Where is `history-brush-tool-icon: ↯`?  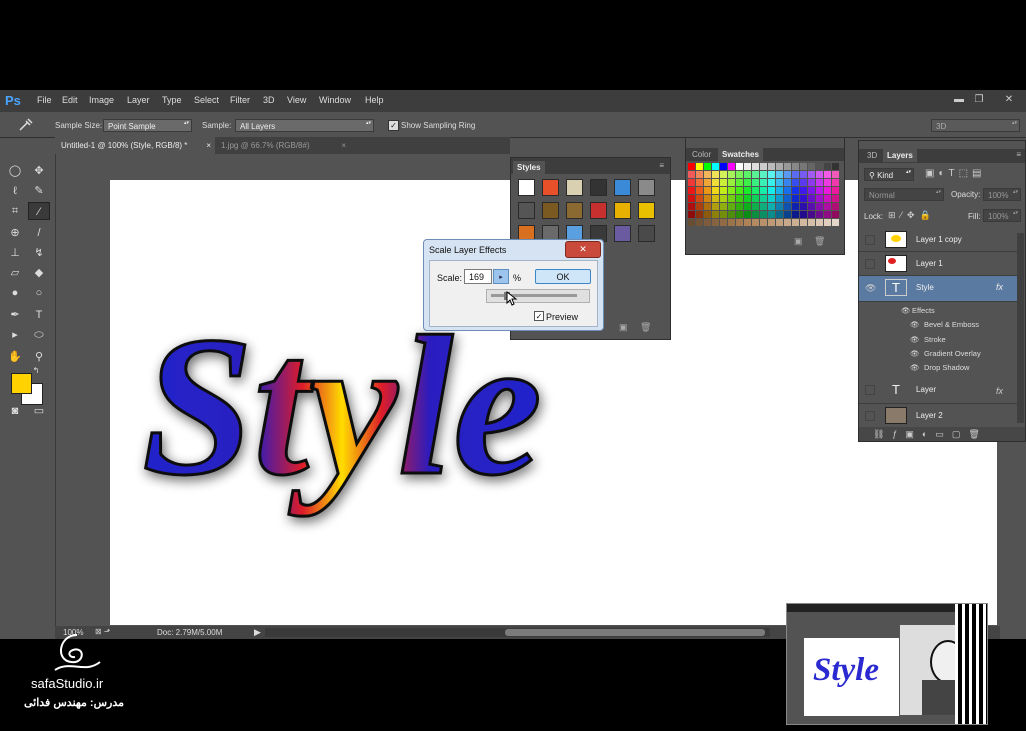
history-brush-tool-icon: ↯ is located at coordinates (39, 253).